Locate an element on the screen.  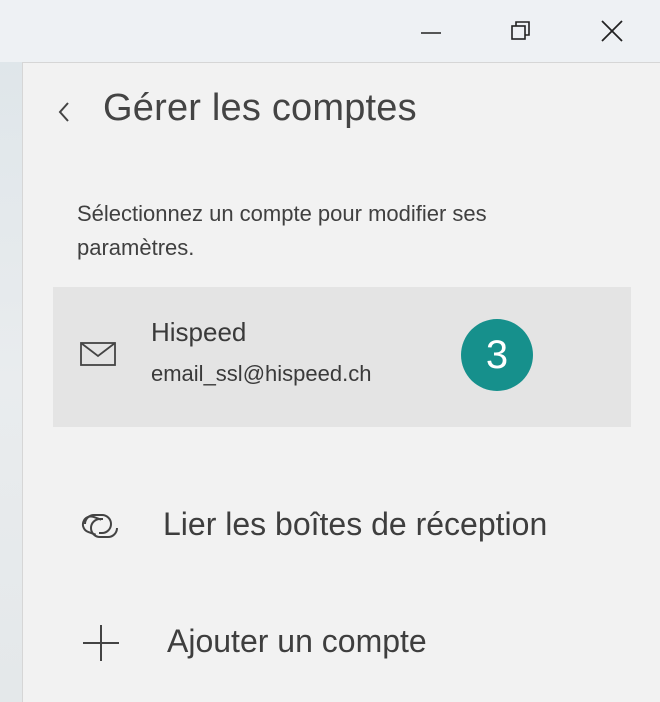
step-number-badge: 3 is located at coordinates (497, 355).